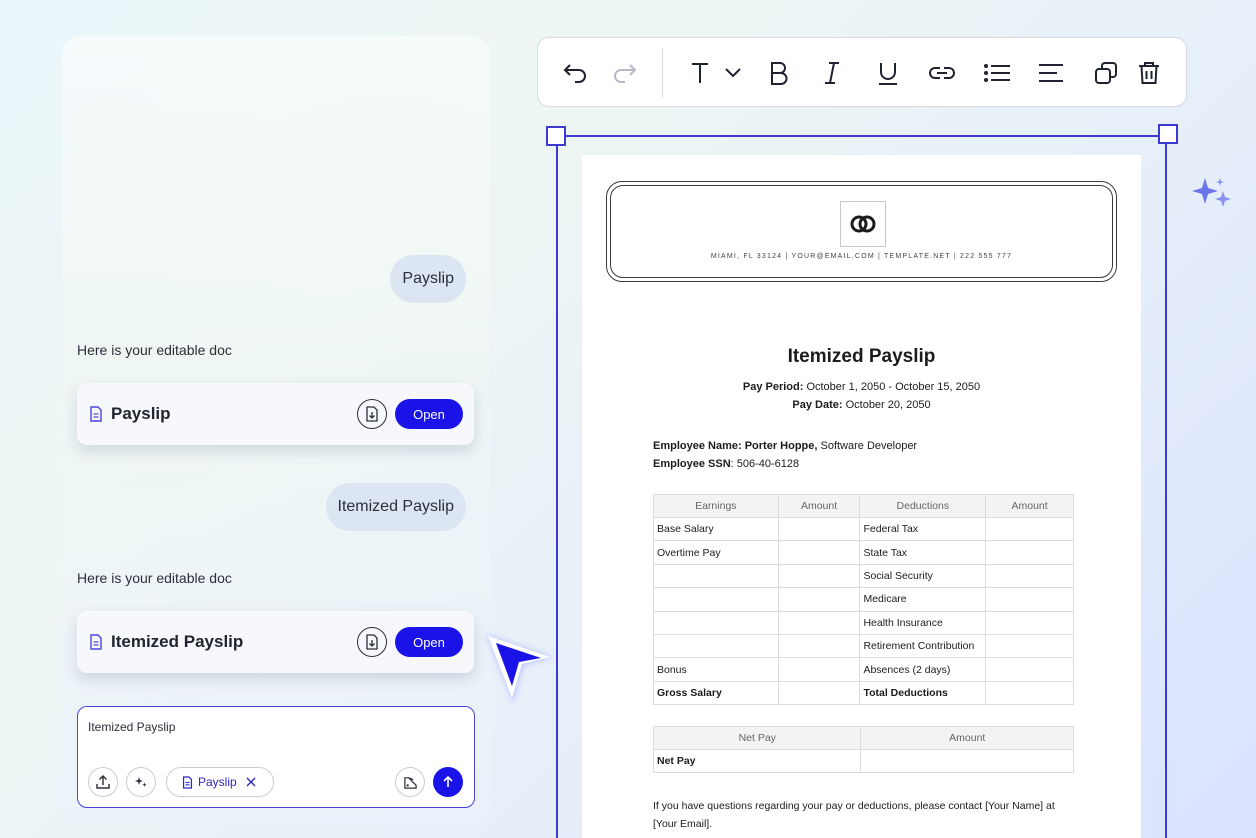  I want to click on link-icon, so click(942, 73).